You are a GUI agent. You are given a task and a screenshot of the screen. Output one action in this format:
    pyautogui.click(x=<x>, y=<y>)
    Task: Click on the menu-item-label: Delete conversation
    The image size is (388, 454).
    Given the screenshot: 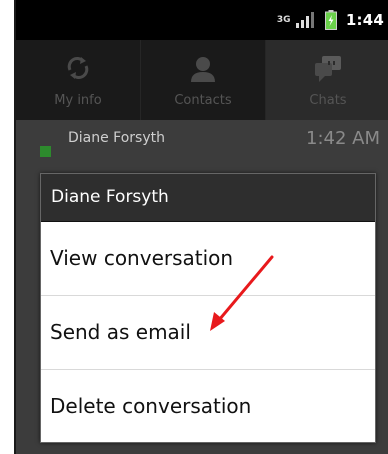 What is the action you would take?
    pyautogui.click(x=151, y=406)
    